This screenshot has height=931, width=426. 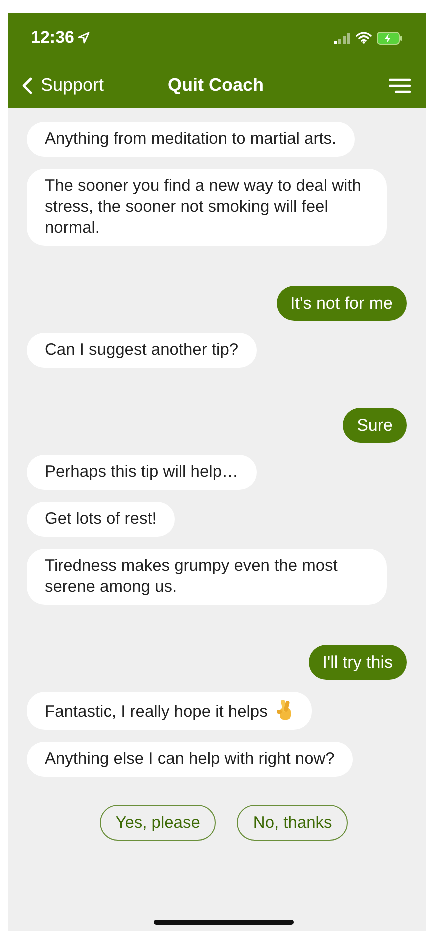 I want to click on sent-message: It's not for me, so click(x=341, y=303).